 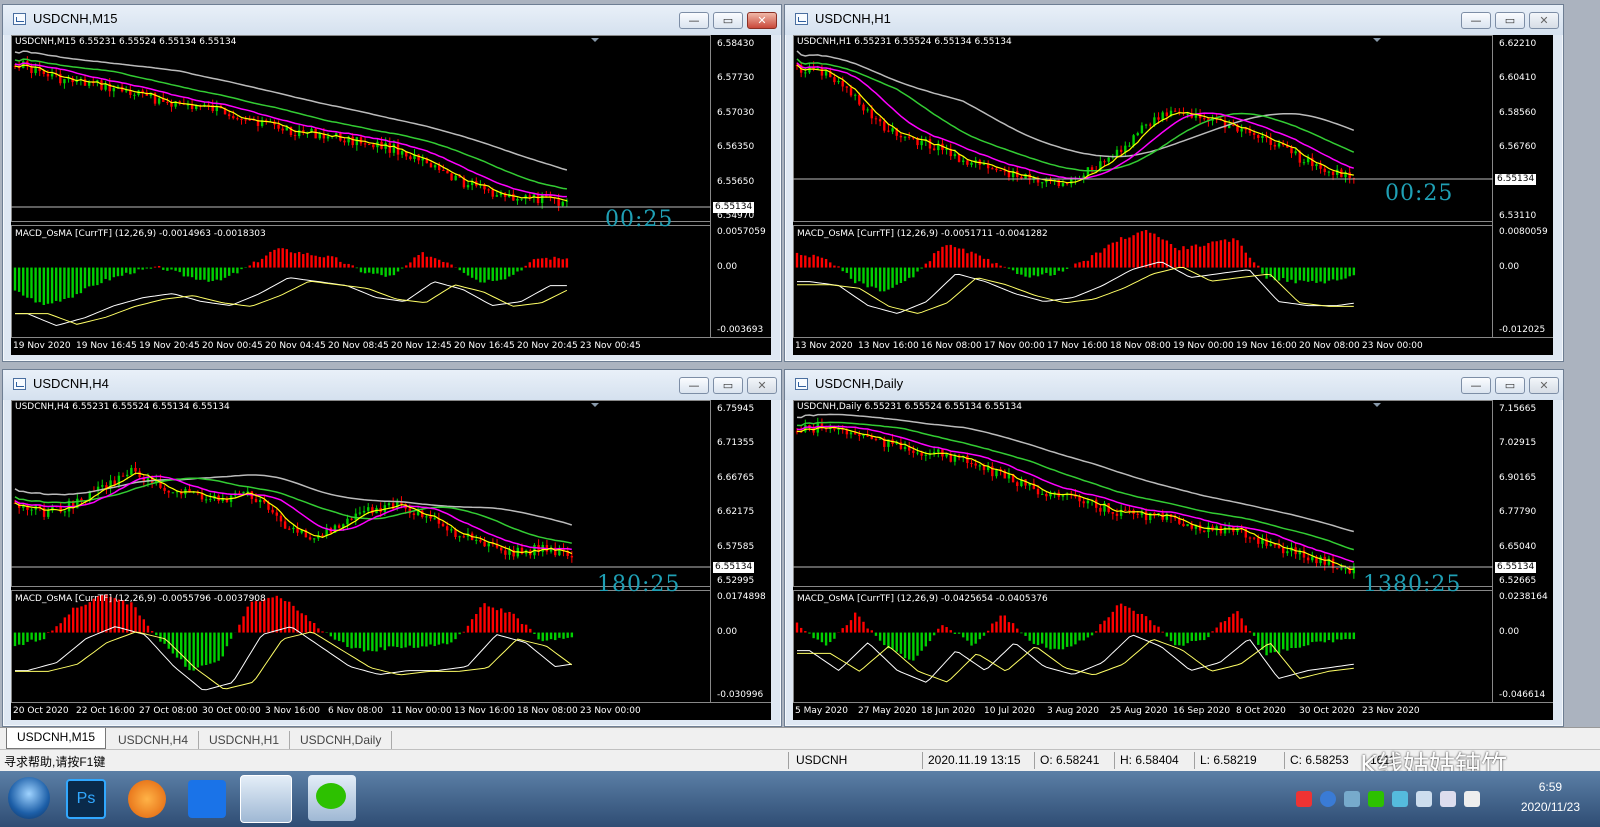 I want to click on start-button-icon, so click(x=29, y=798).